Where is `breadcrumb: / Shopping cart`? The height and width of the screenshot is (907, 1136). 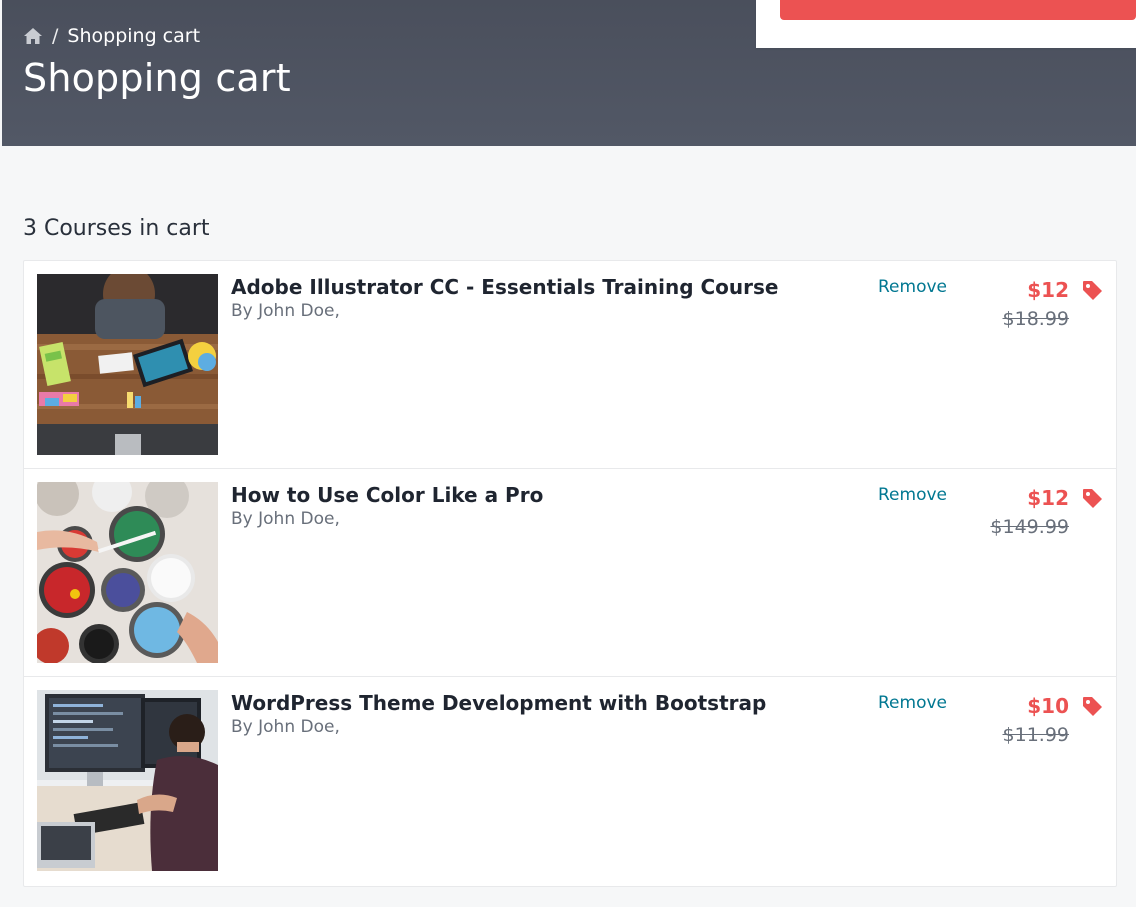
breadcrumb: / Shopping cart is located at coordinates (111, 36).